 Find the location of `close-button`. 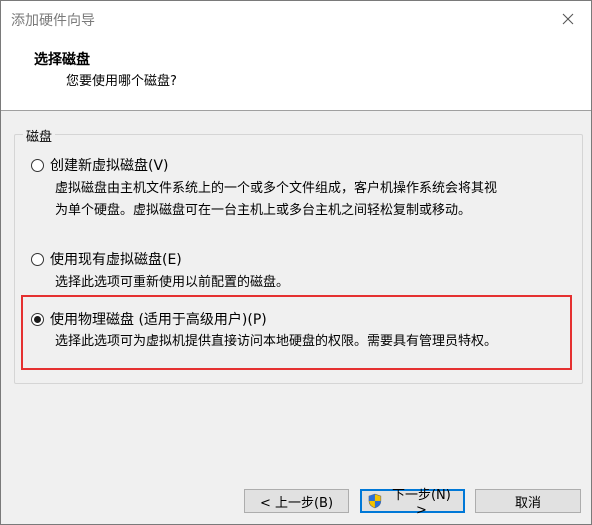

close-button is located at coordinates (568, 19).